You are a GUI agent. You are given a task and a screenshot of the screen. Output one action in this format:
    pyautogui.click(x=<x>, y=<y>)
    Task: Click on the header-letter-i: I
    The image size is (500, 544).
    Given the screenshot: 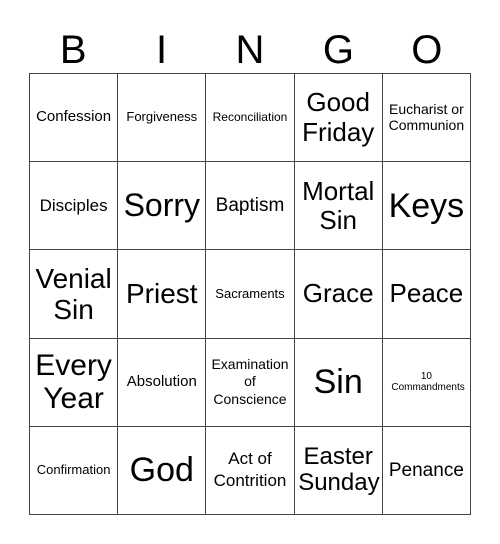 What is the action you would take?
    pyautogui.click(x=162, y=50)
    